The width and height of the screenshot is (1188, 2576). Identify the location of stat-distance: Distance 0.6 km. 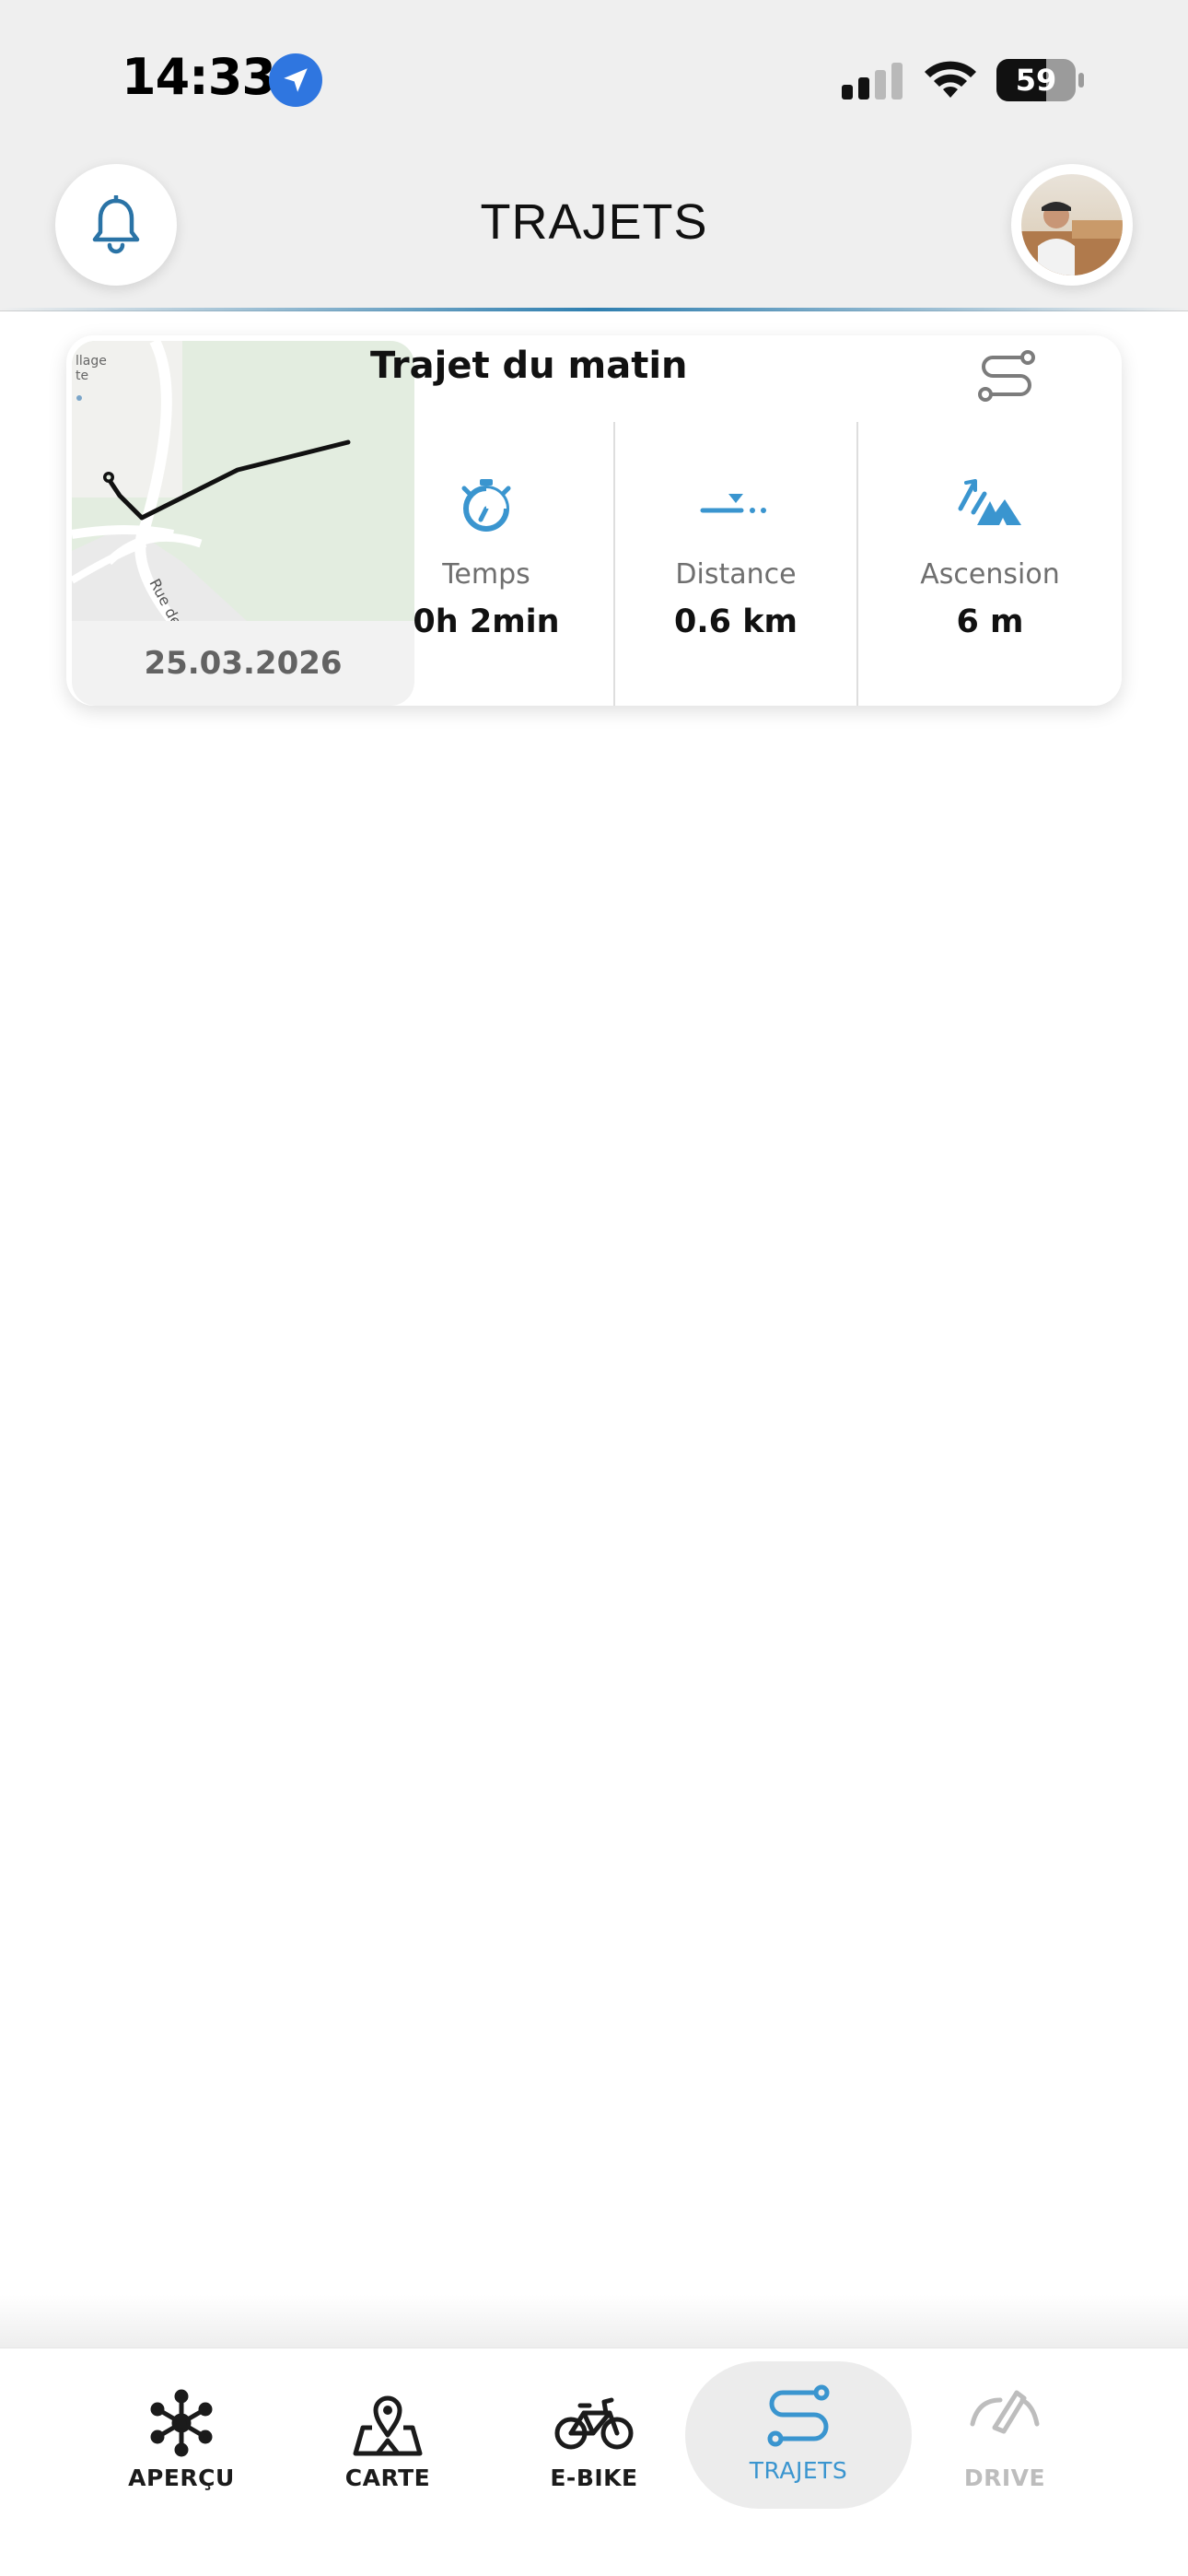
(736, 565).